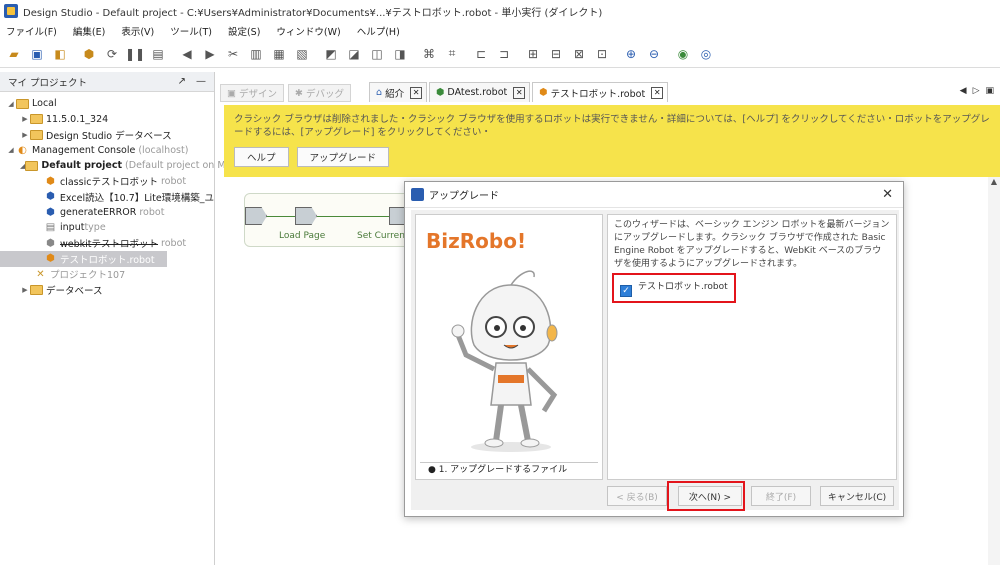  I want to click on console-icon: ◐, so click(22, 150).